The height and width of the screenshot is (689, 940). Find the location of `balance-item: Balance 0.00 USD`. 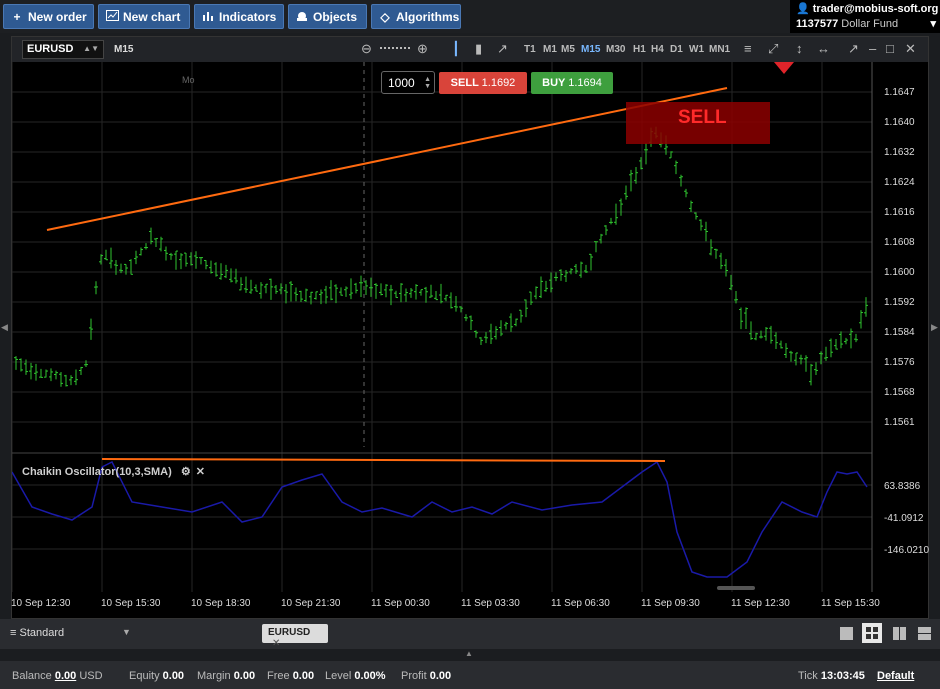

balance-item: Balance 0.00 USD is located at coordinates (57, 676).